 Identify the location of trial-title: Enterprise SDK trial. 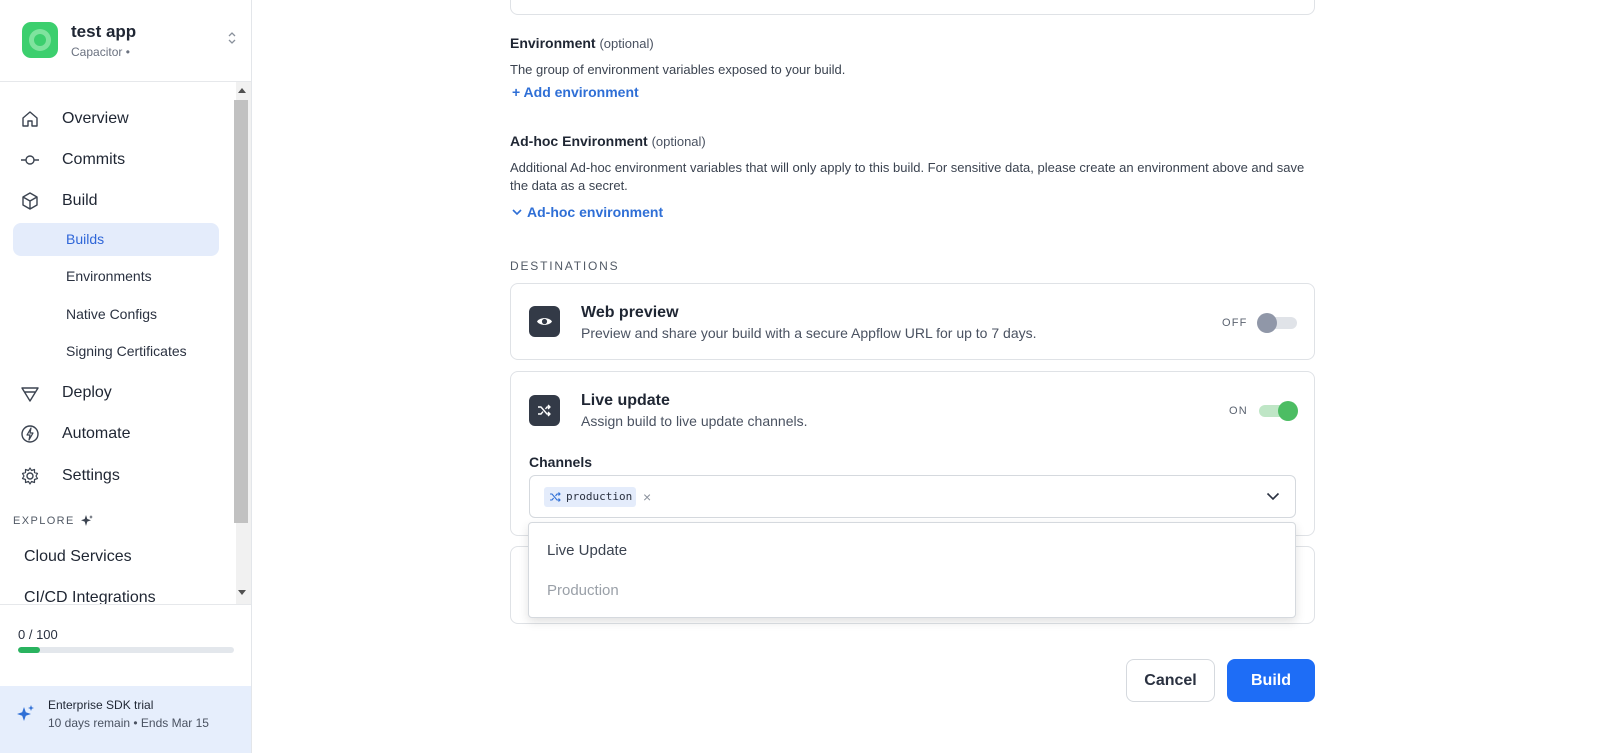
(101, 705).